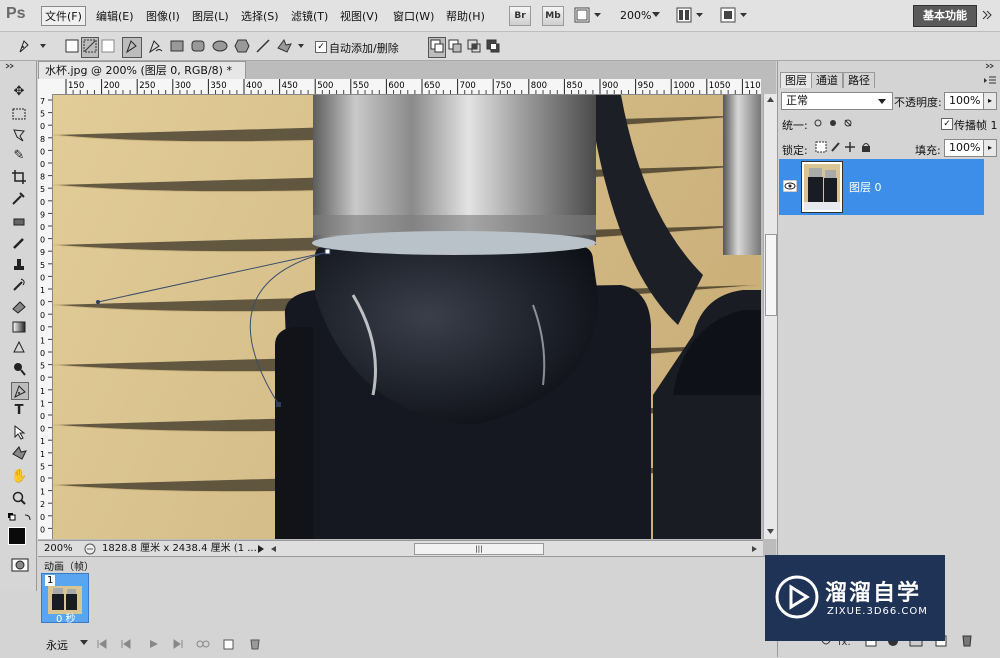  What do you see at coordinates (274, 549) in the screenshot?
I see `scroll-left-icon` at bounding box center [274, 549].